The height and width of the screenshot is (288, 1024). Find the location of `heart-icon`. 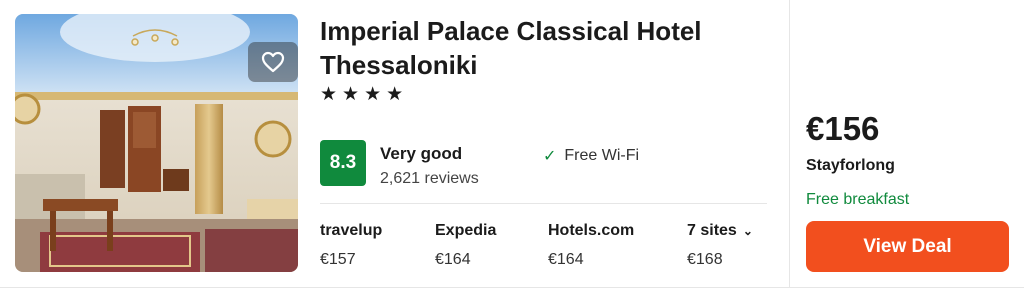

heart-icon is located at coordinates (273, 62).